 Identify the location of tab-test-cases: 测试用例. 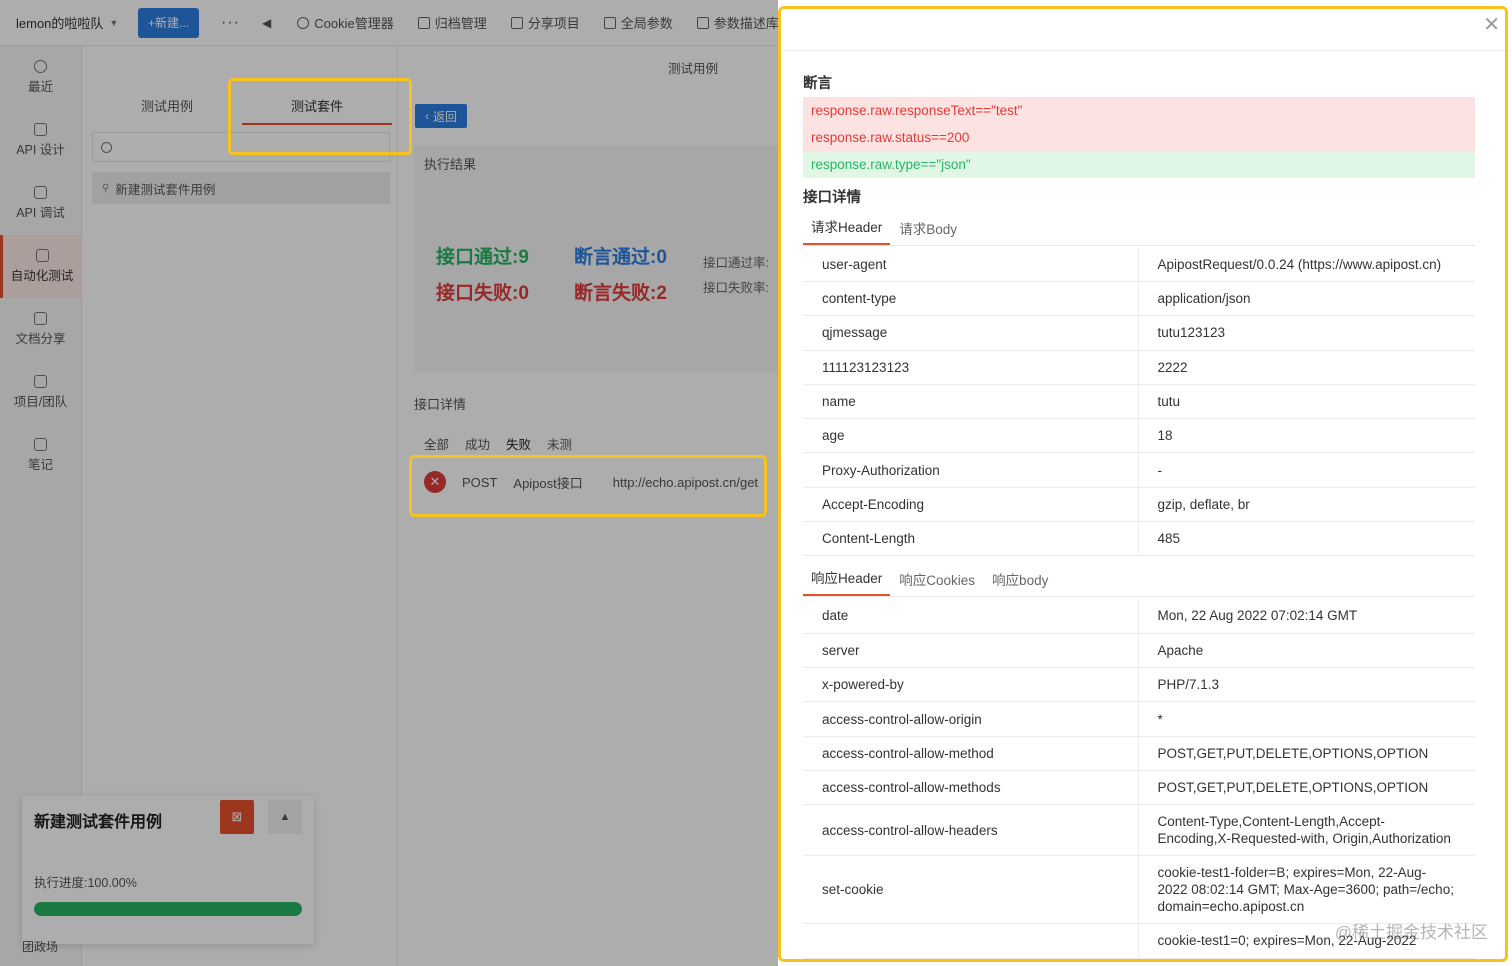
(167, 110).